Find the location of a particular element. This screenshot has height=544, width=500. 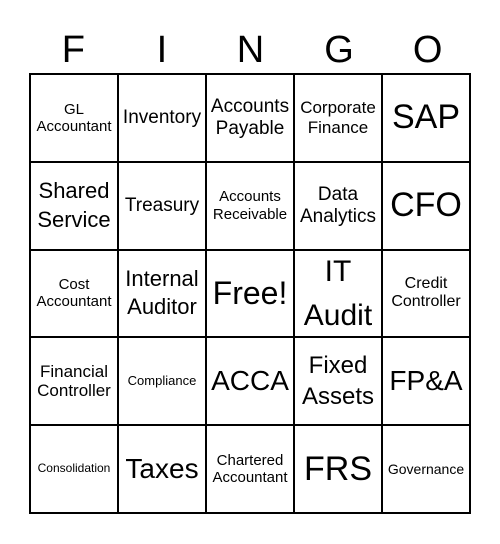

bingo-cell: Consolidation is located at coordinates (74, 469).